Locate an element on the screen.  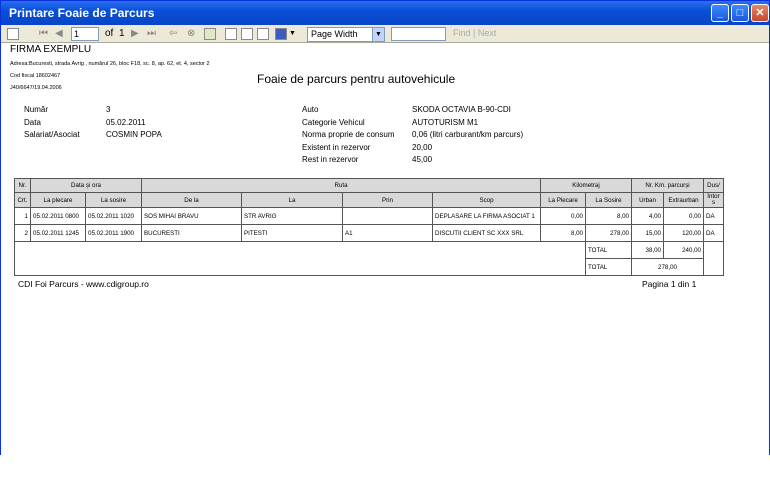
table-cell: 1 is located at coordinates (22, 216).